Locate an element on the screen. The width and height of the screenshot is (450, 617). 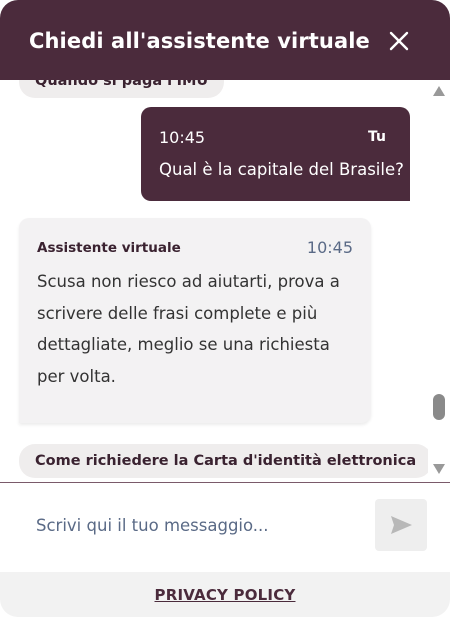
suggestion-chip: Quando si paga l'IMU is located at coordinates (122, 89).